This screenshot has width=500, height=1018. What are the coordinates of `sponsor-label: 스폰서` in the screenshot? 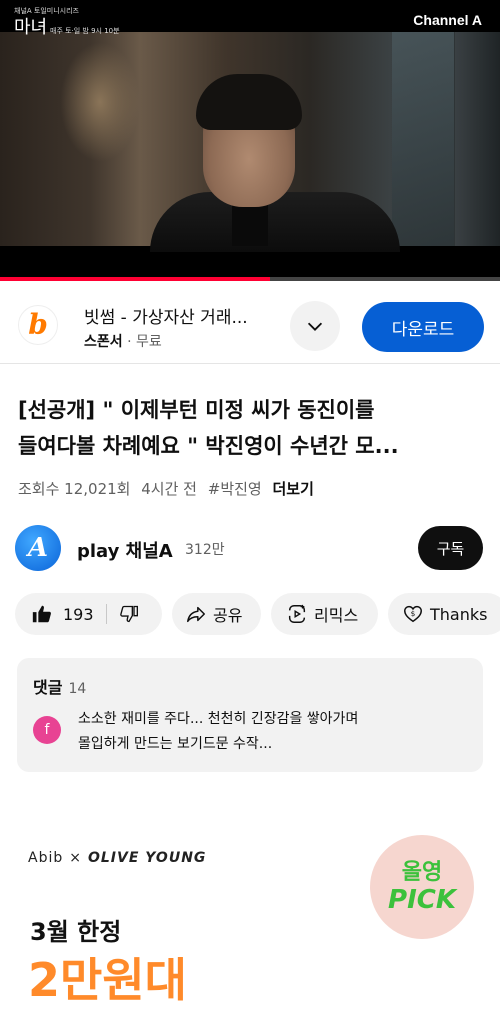 It's located at (103, 342).